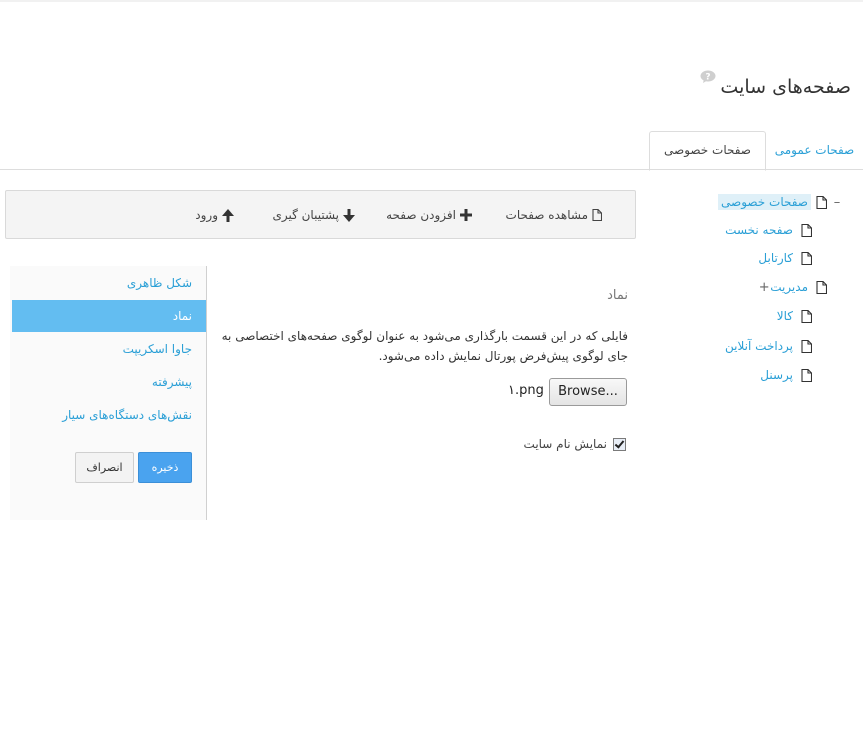 Image resolution: width=863 pixels, height=737 pixels. What do you see at coordinates (751, 290) in the screenshot?
I see `page-tree: – صفحات خصوصی صفحه نخست کارتابل + مدیریت` at bounding box center [751, 290].